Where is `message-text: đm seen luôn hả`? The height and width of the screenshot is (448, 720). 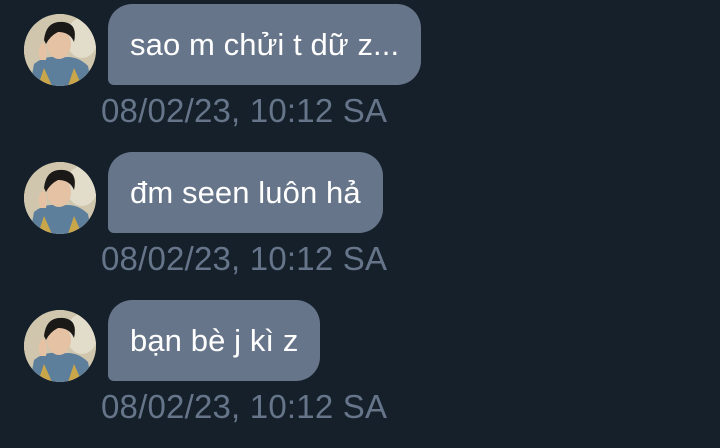 message-text: đm seen luôn hả is located at coordinates (245, 192).